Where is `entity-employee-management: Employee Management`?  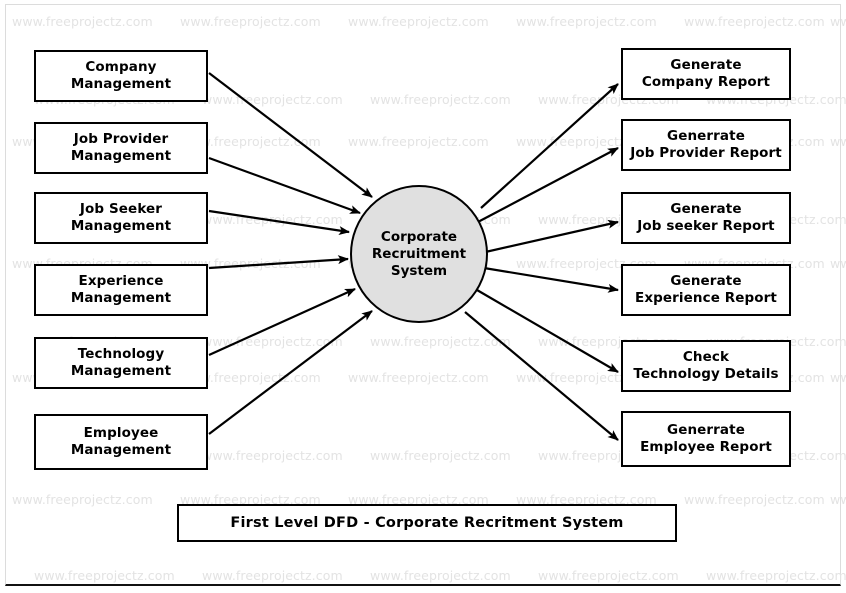
entity-employee-management: Employee Management is located at coordinates (121, 442).